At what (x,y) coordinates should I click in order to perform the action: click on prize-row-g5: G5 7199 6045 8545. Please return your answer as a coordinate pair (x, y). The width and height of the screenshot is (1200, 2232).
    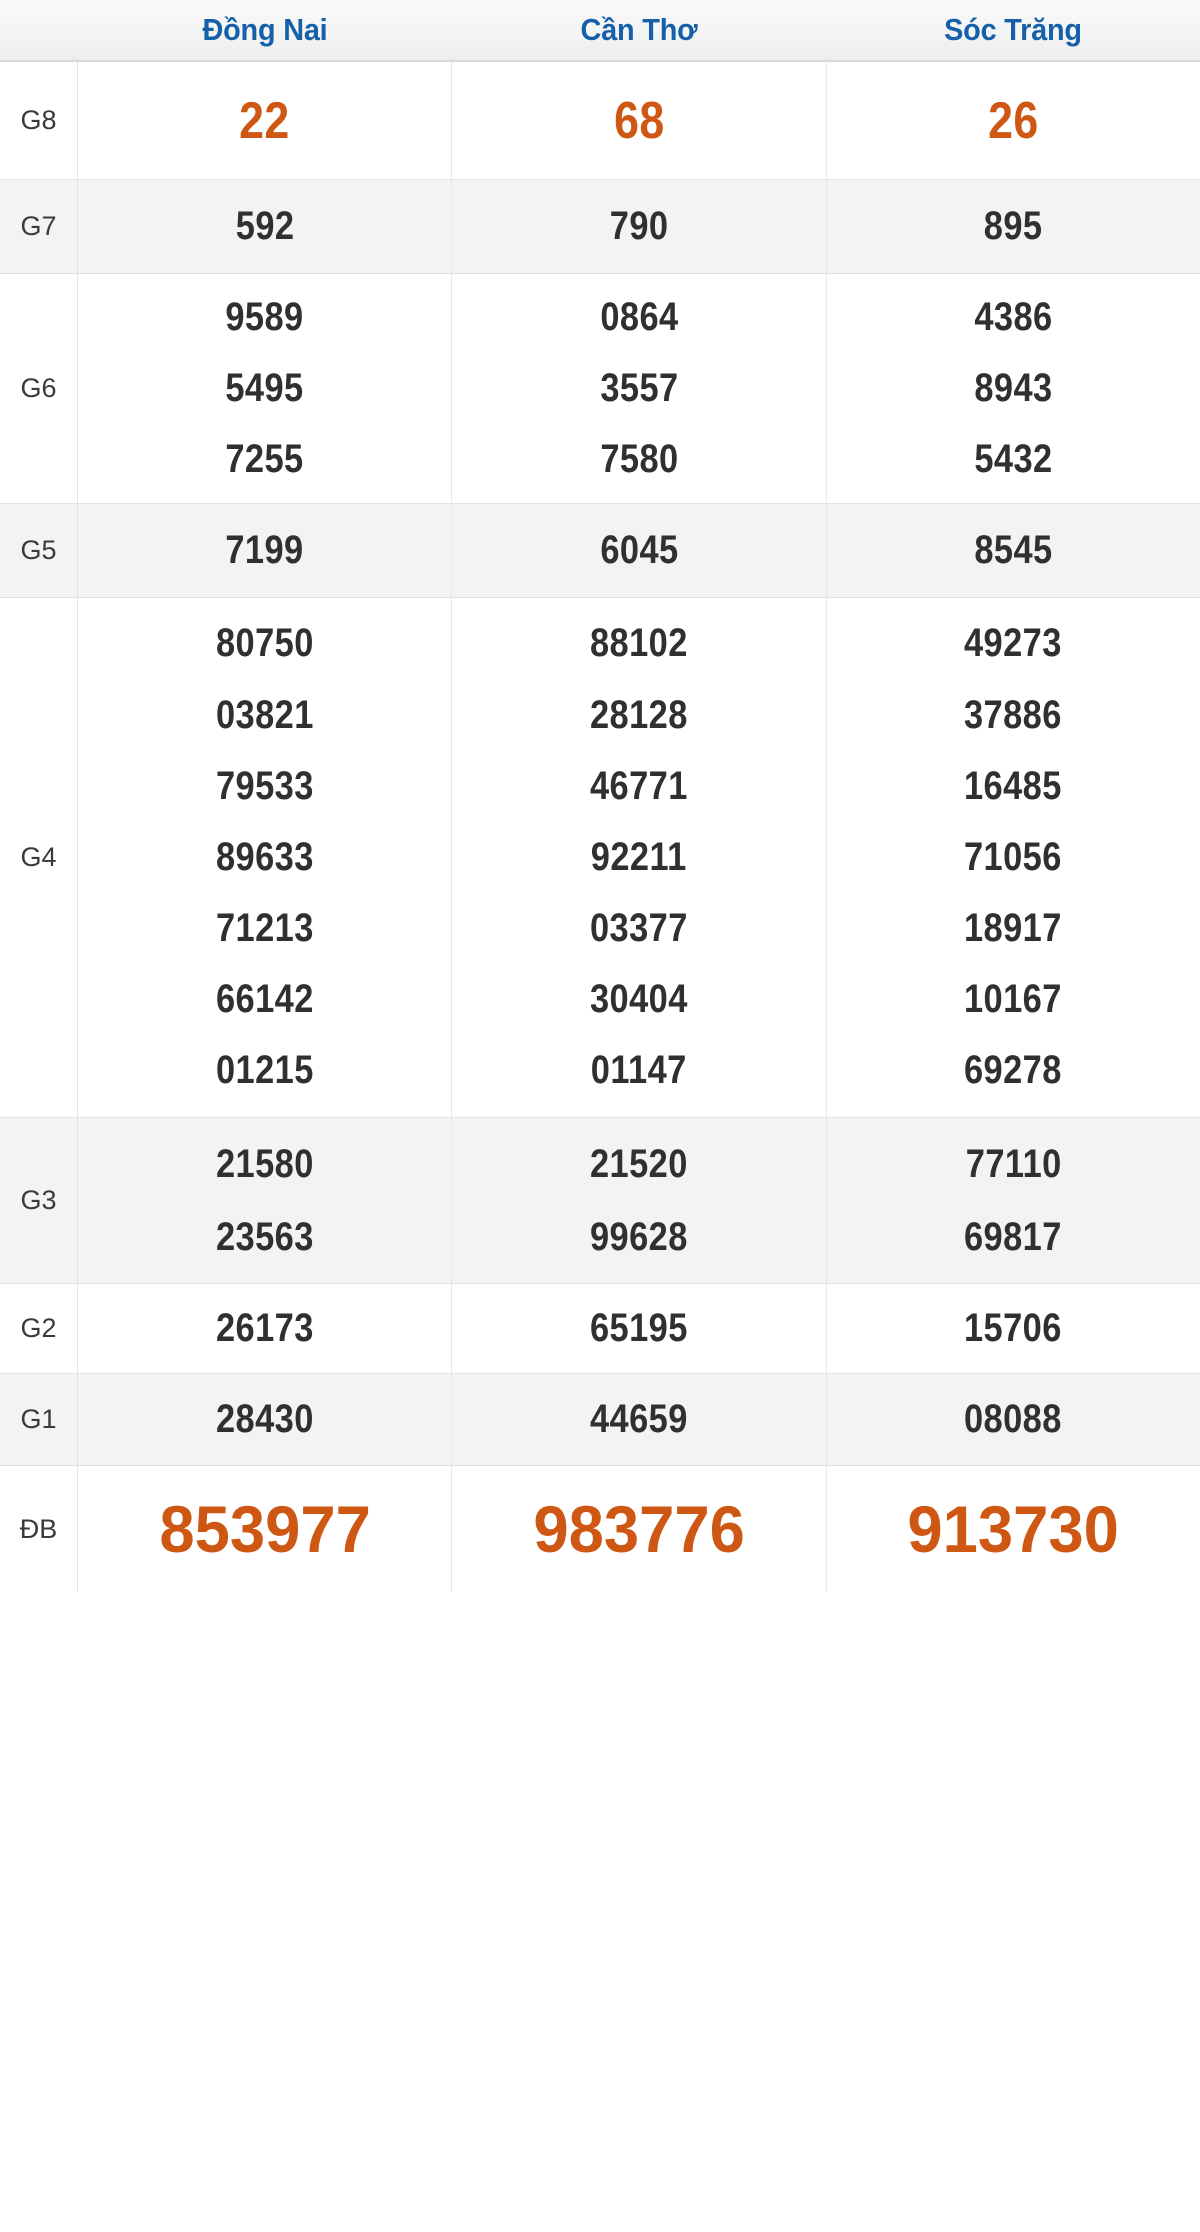
    Looking at the image, I should click on (600, 551).